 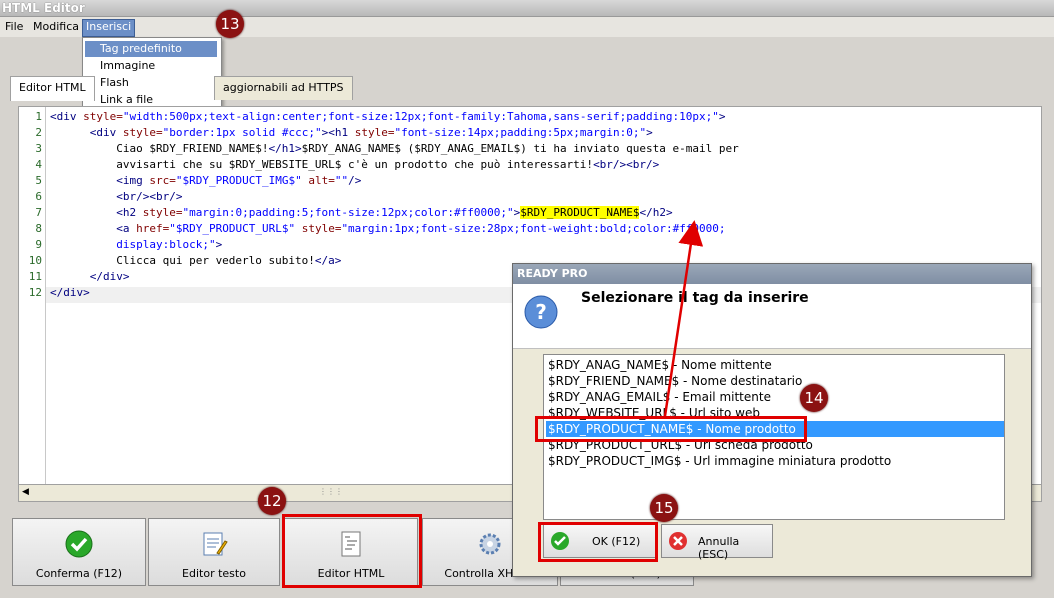 I want to click on tab-editor-html: Editor HTML, so click(x=52, y=88).